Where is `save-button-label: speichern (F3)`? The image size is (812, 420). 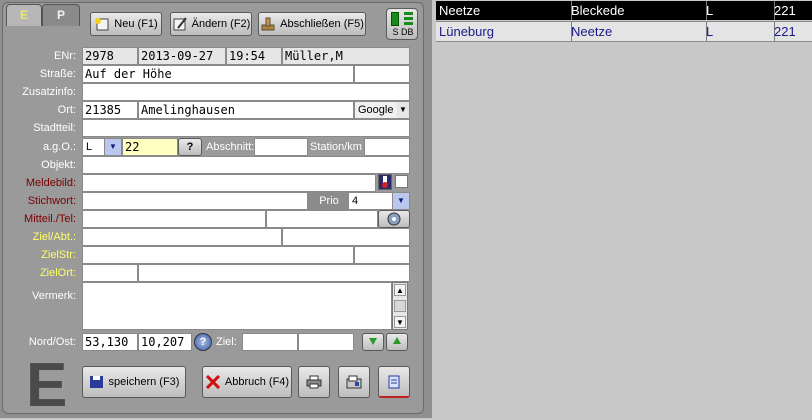
save-button-label: speichern (F3) is located at coordinates (144, 382).